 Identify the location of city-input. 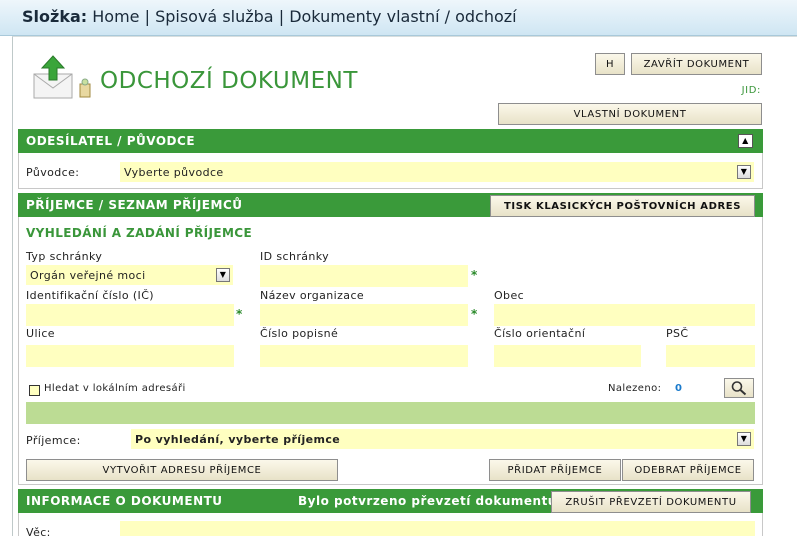
(624, 315).